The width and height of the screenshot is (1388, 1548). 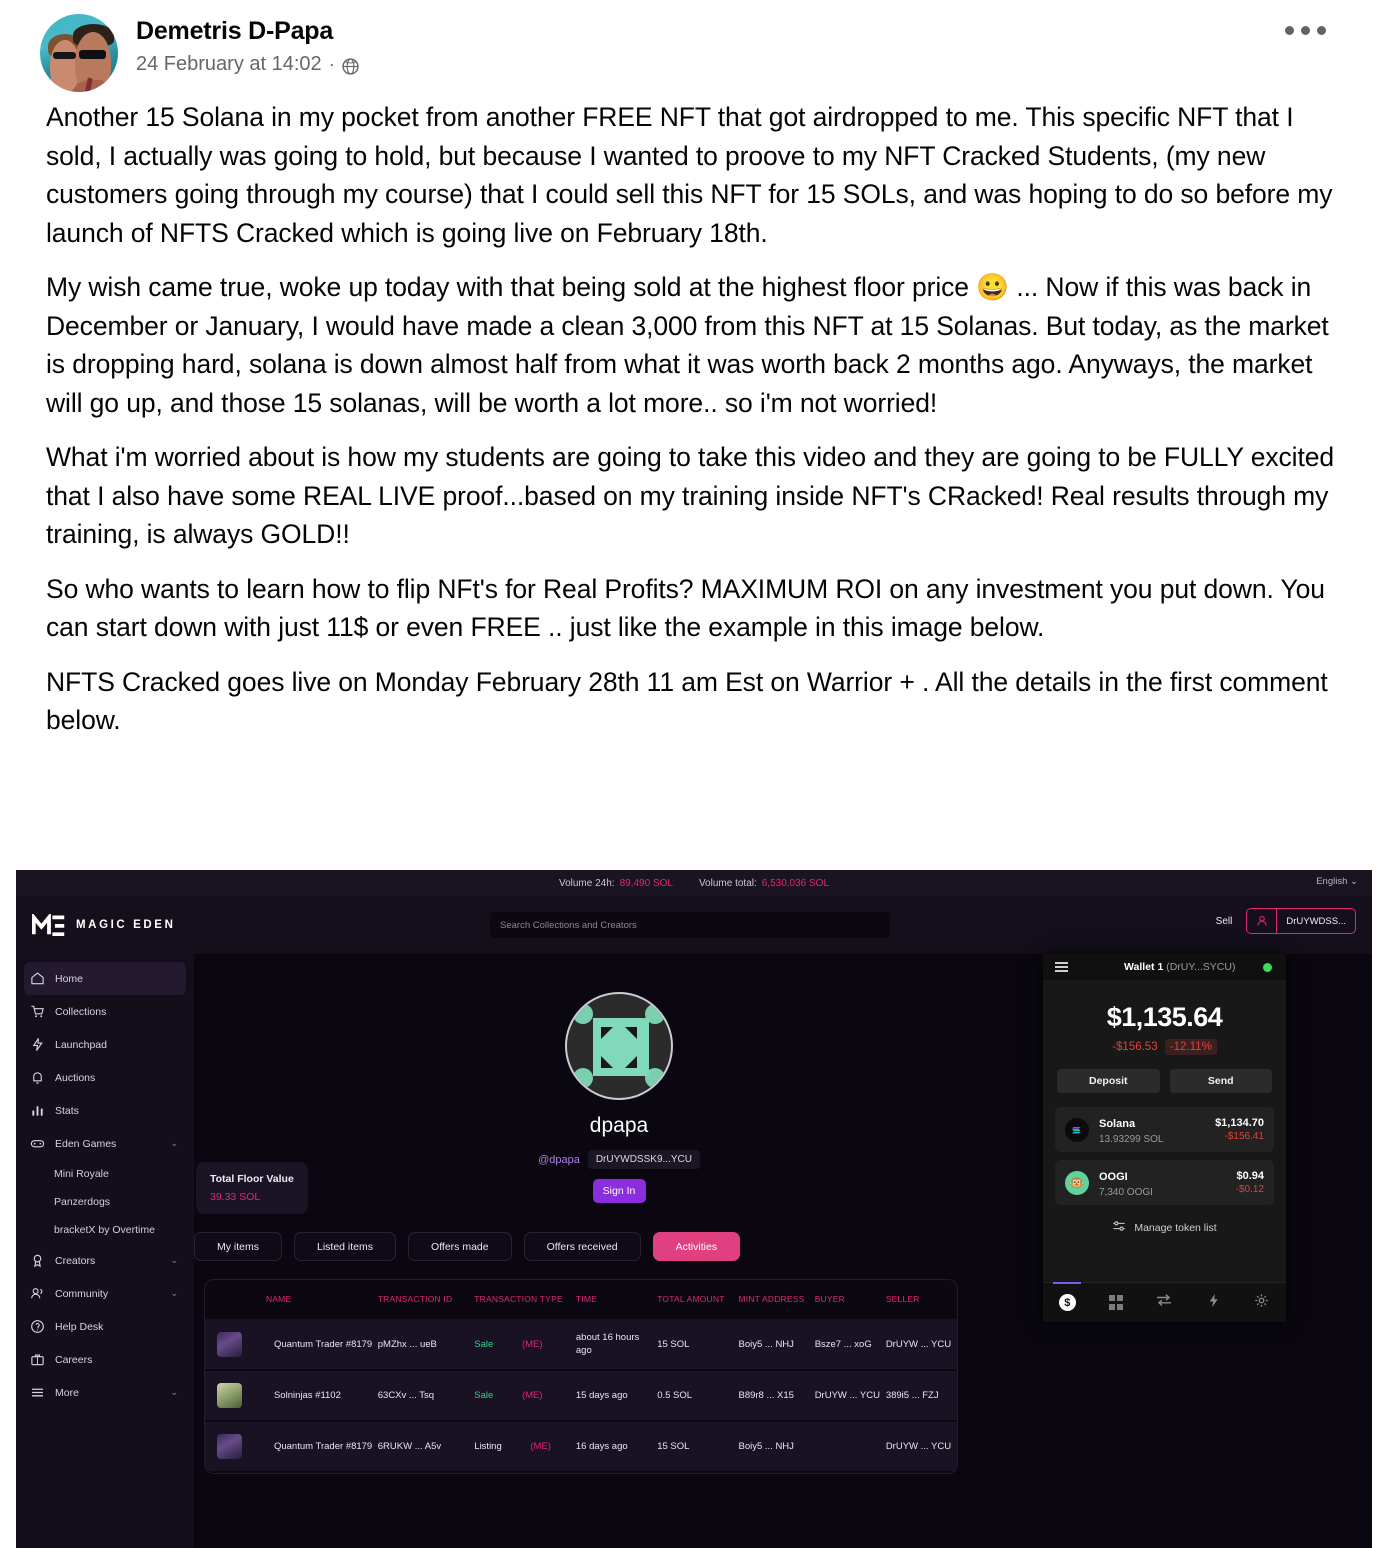 I want to click on search-input: Search Collections and Creators, so click(x=690, y=925).